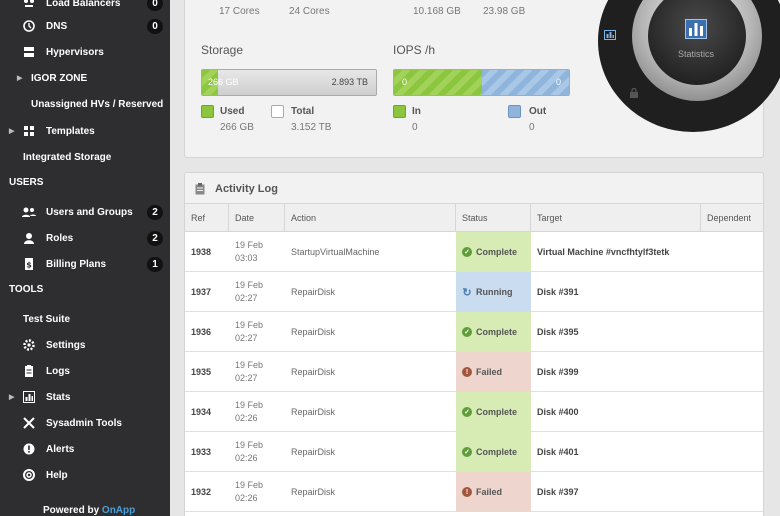 The width and height of the screenshot is (780, 516). I want to click on sidebar-item-label: Logs, so click(58, 371).